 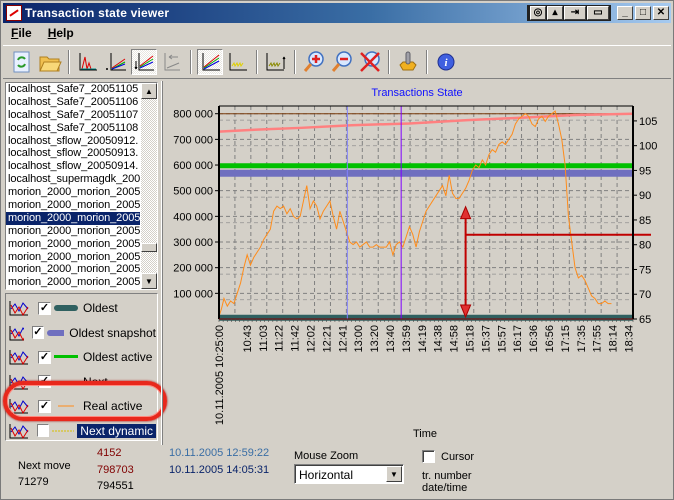 What do you see at coordinates (349, 474) in the screenshot?
I see `mouse-zoom-select: Horizontal ▼` at bounding box center [349, 474].